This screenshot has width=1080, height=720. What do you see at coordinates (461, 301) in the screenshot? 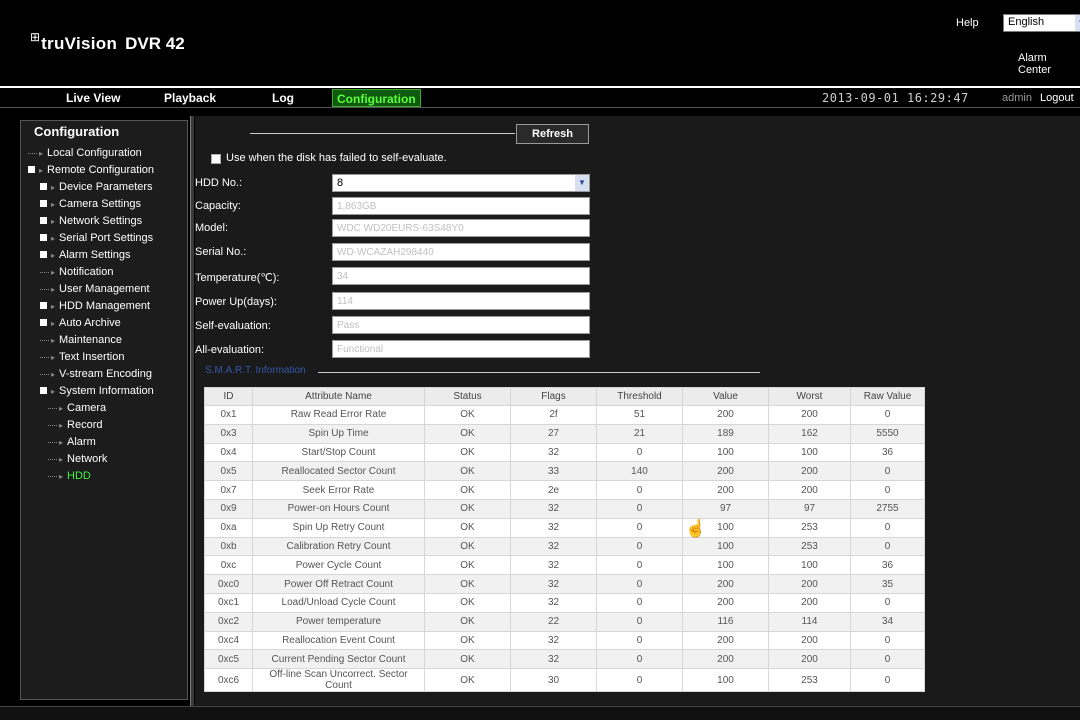
I see `power-up-field: 114` at bounding box center [461, 301].